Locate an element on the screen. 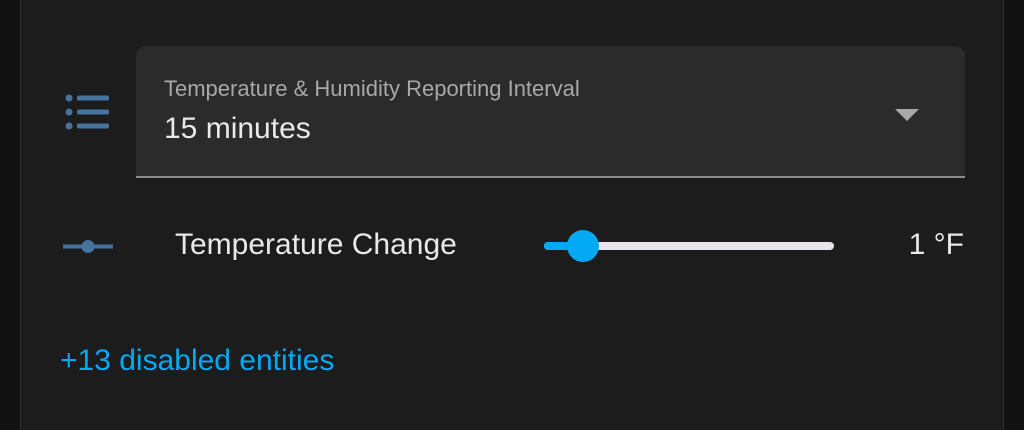  select-value: 15 minutes is located at coordinates (237, 128).